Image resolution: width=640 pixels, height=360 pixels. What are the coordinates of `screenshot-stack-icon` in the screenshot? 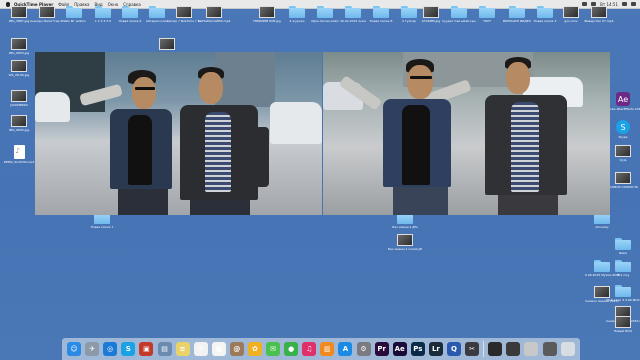 It's located at (531, 349).